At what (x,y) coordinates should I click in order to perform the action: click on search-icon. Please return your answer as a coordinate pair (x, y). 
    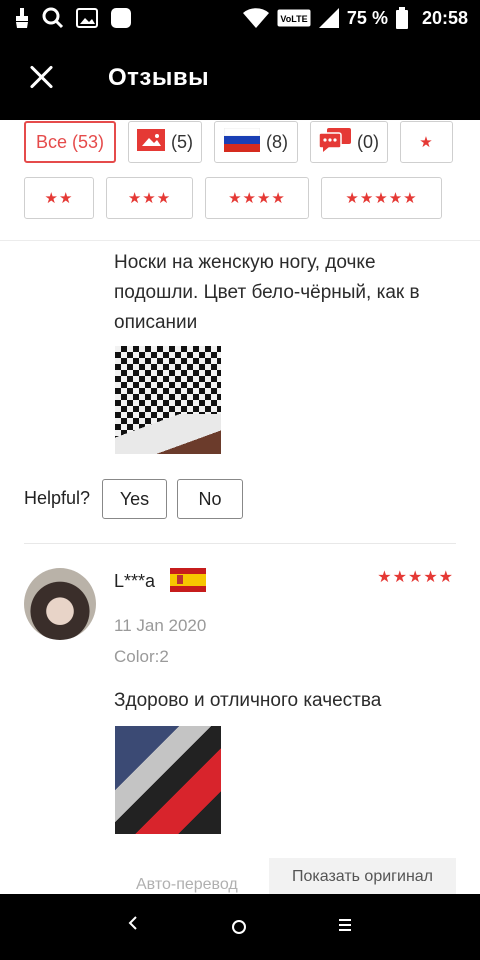
    Looking at the image, I should click on (53, 18).